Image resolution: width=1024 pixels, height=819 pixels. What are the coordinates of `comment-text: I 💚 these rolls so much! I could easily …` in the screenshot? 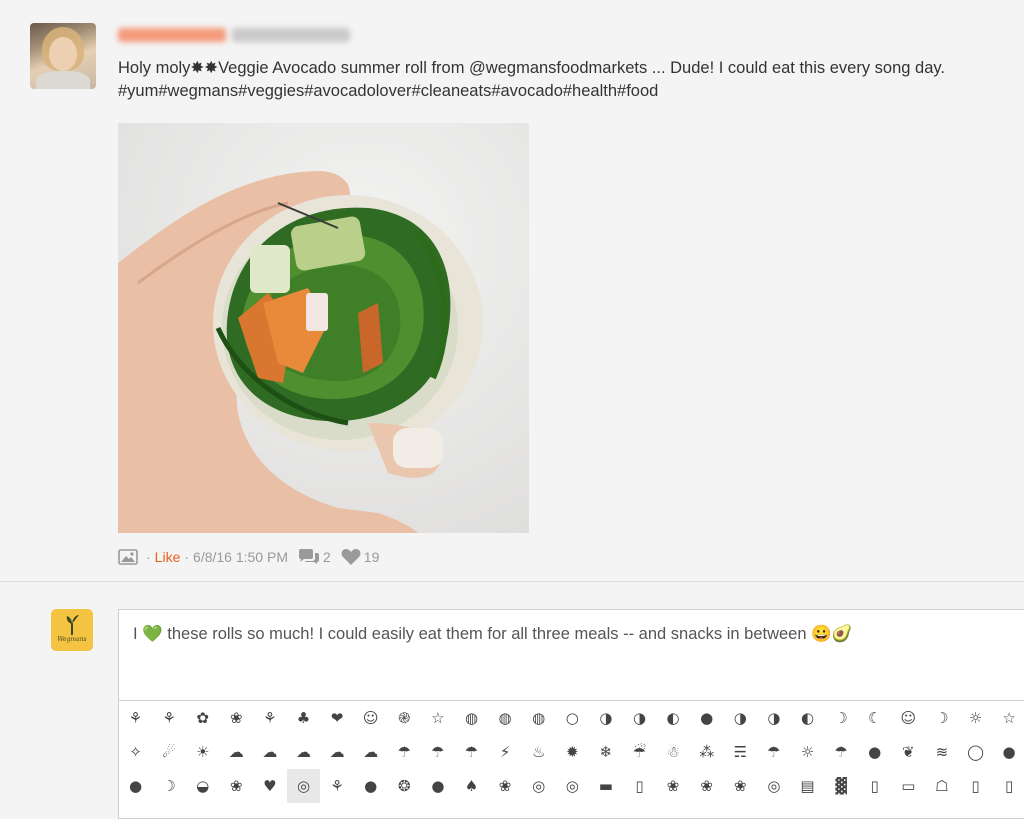 It's located at (492, 634).